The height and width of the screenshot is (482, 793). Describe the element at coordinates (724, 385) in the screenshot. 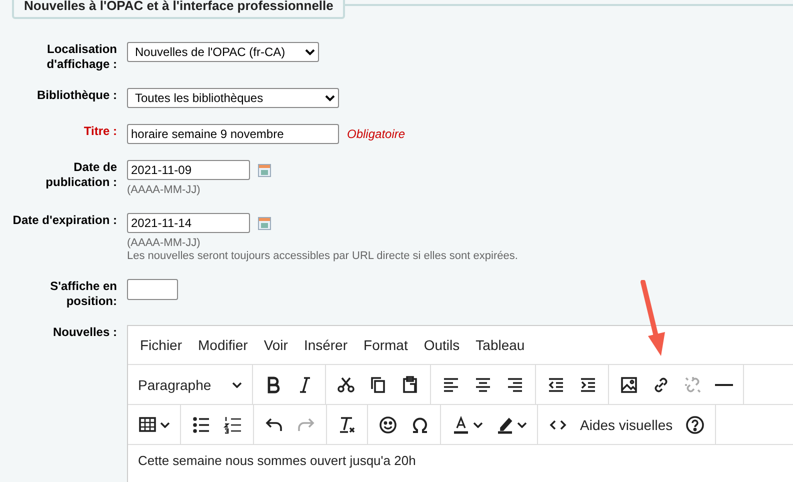

I see `horizontal-line-icon` at that location.